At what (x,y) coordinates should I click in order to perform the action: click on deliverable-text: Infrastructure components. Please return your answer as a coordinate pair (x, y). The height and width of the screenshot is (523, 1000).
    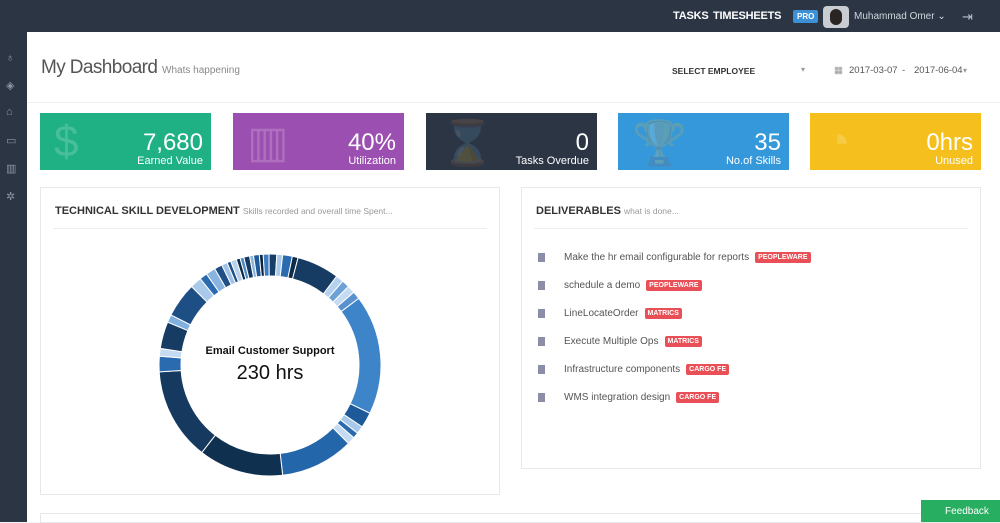
    Looking at the image, I should click on (622, 369).